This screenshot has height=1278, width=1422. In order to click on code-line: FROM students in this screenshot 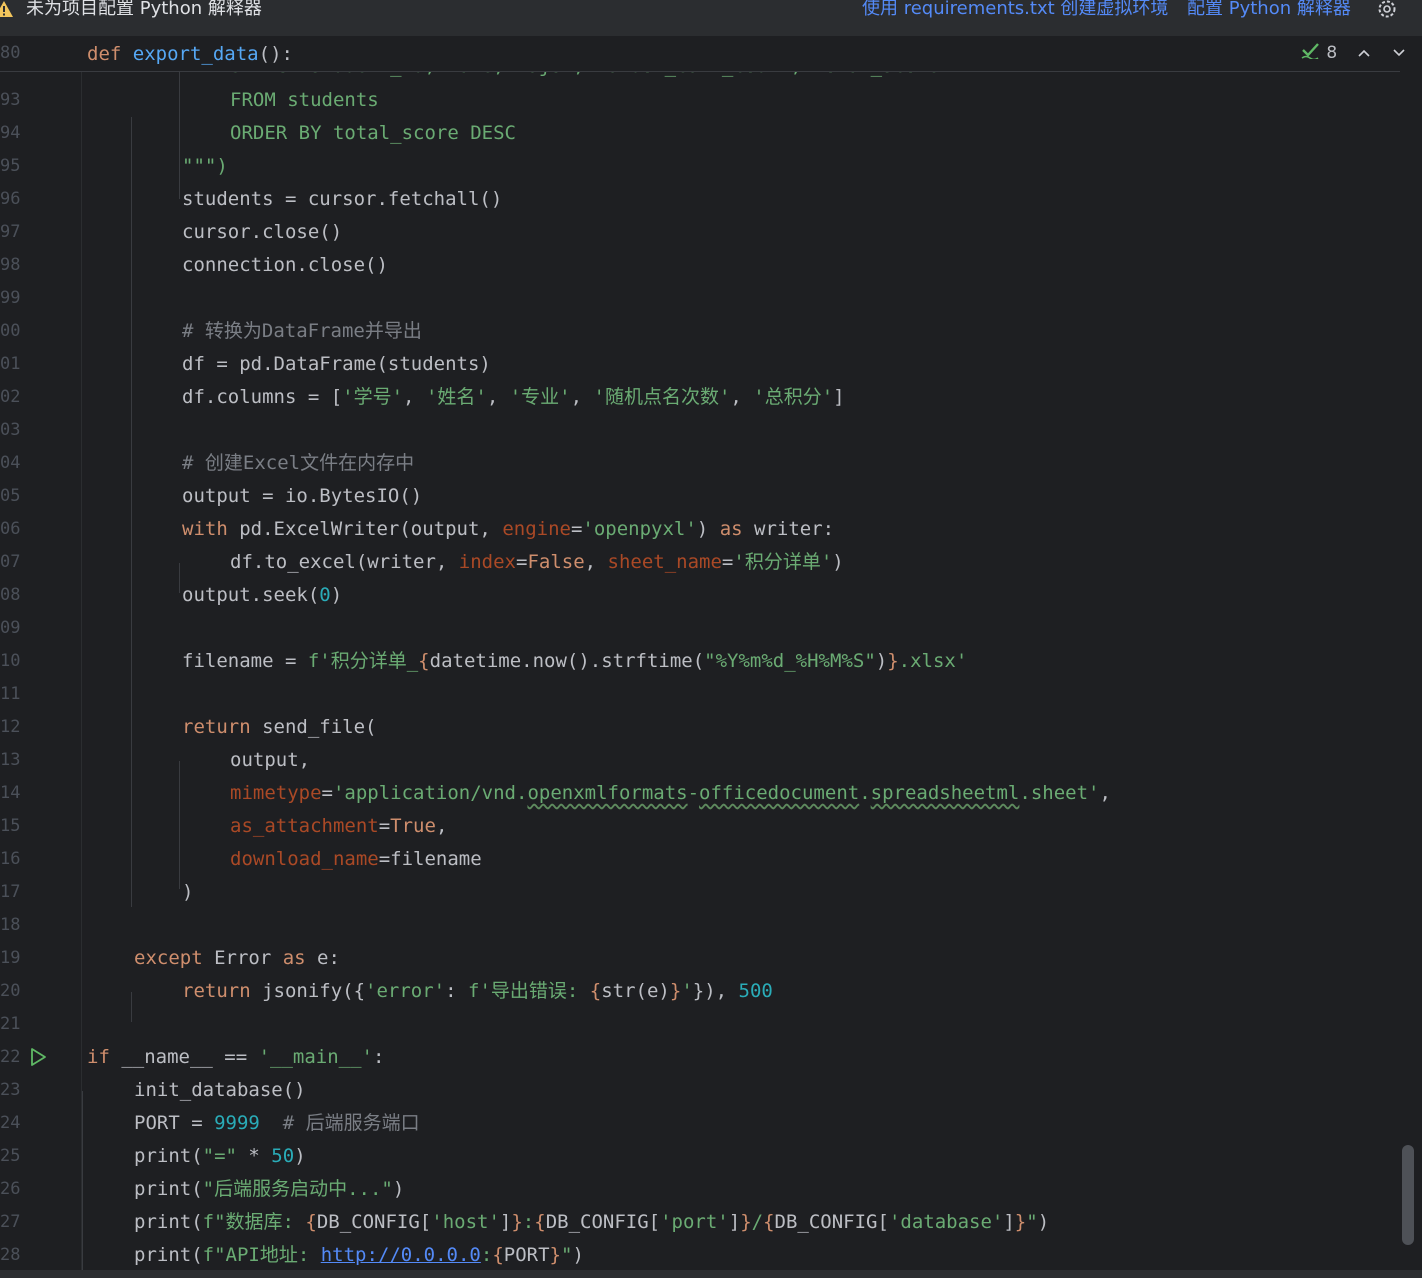, I will do `click(304, 100)`.